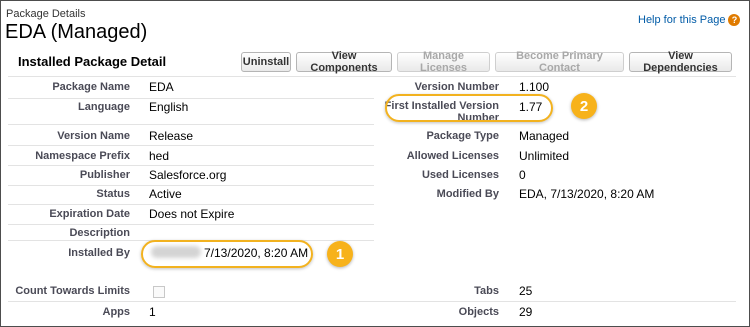  I want to click on page-title: EDA (Managed), so click(76, 32).